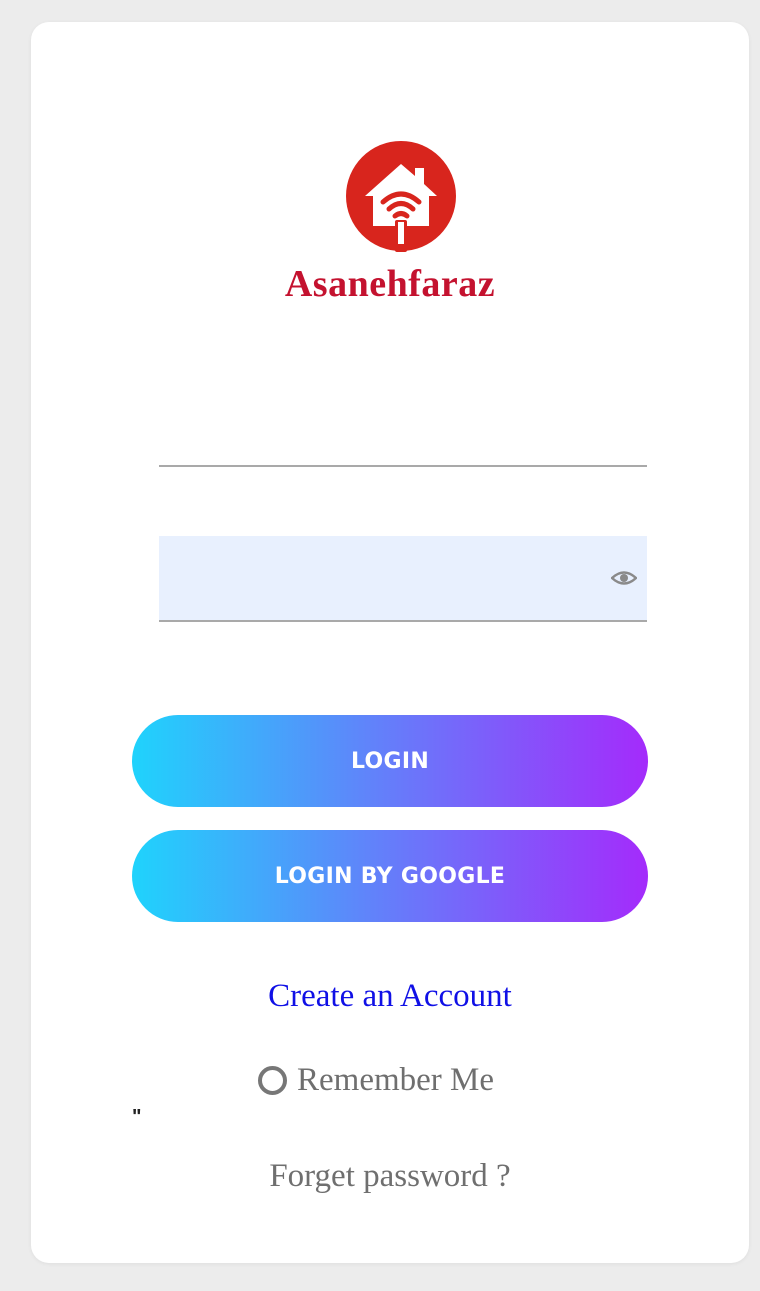 This screenshot has height=1291, width=760. What do you see at coordinates (390, 876) in the screenshot?
I see `login-by-google-button: LOGIN BY GOOGLE` at bounding box center [390, 876].